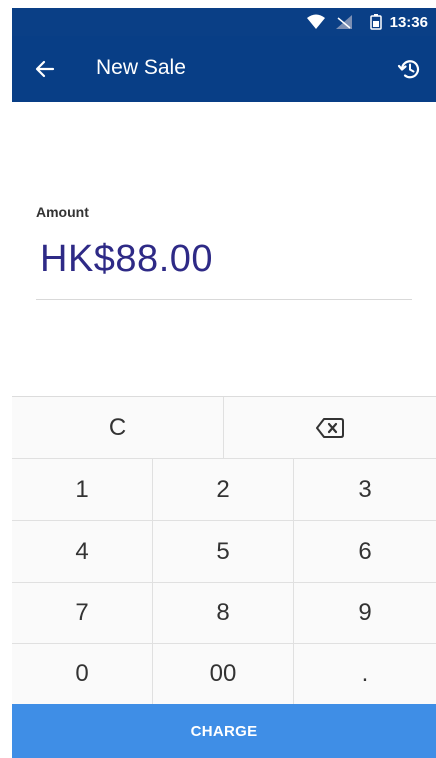 This screenshot has width=436, height=758. I want to click on key-5: 5, so click(223, 552).